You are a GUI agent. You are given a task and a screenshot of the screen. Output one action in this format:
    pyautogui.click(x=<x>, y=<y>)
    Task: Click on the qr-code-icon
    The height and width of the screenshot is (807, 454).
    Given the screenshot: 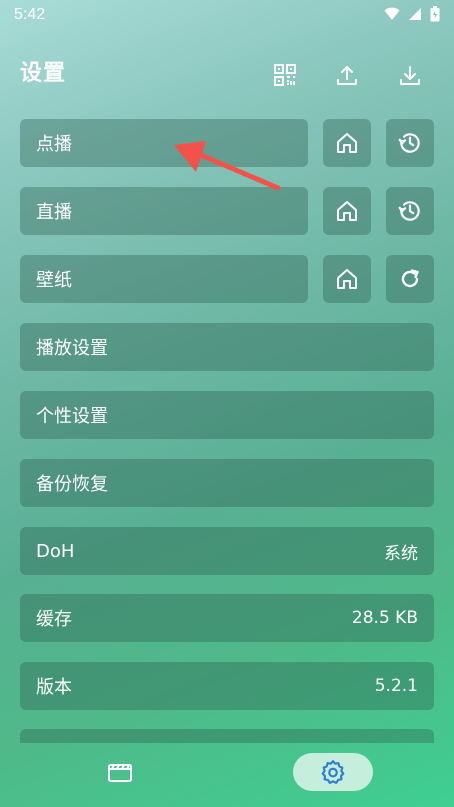 What is the action you would take?
    pyautogui.click(x=285, y=75)
    